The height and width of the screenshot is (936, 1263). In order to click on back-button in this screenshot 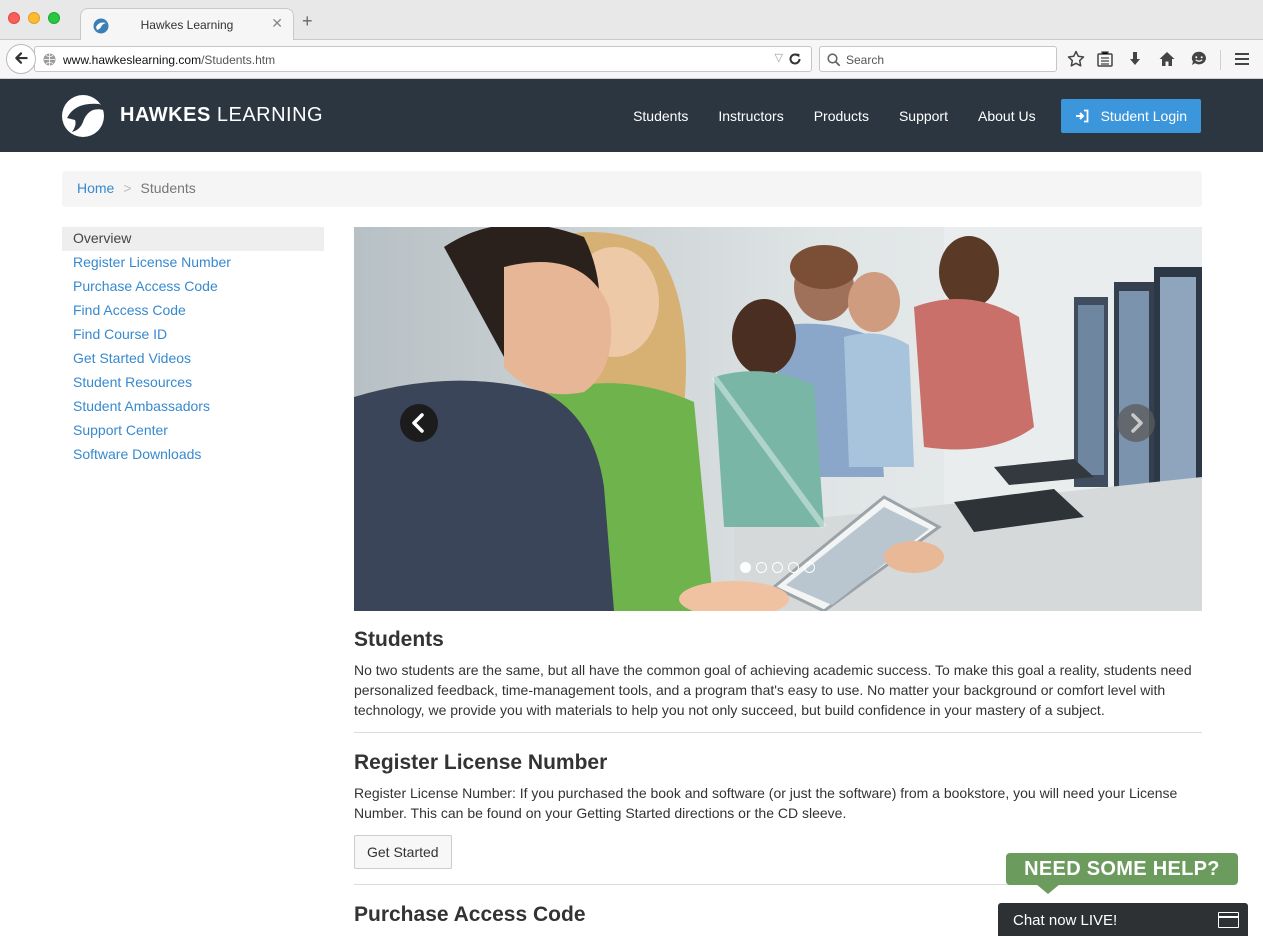, I will do `click(21, 59)`.